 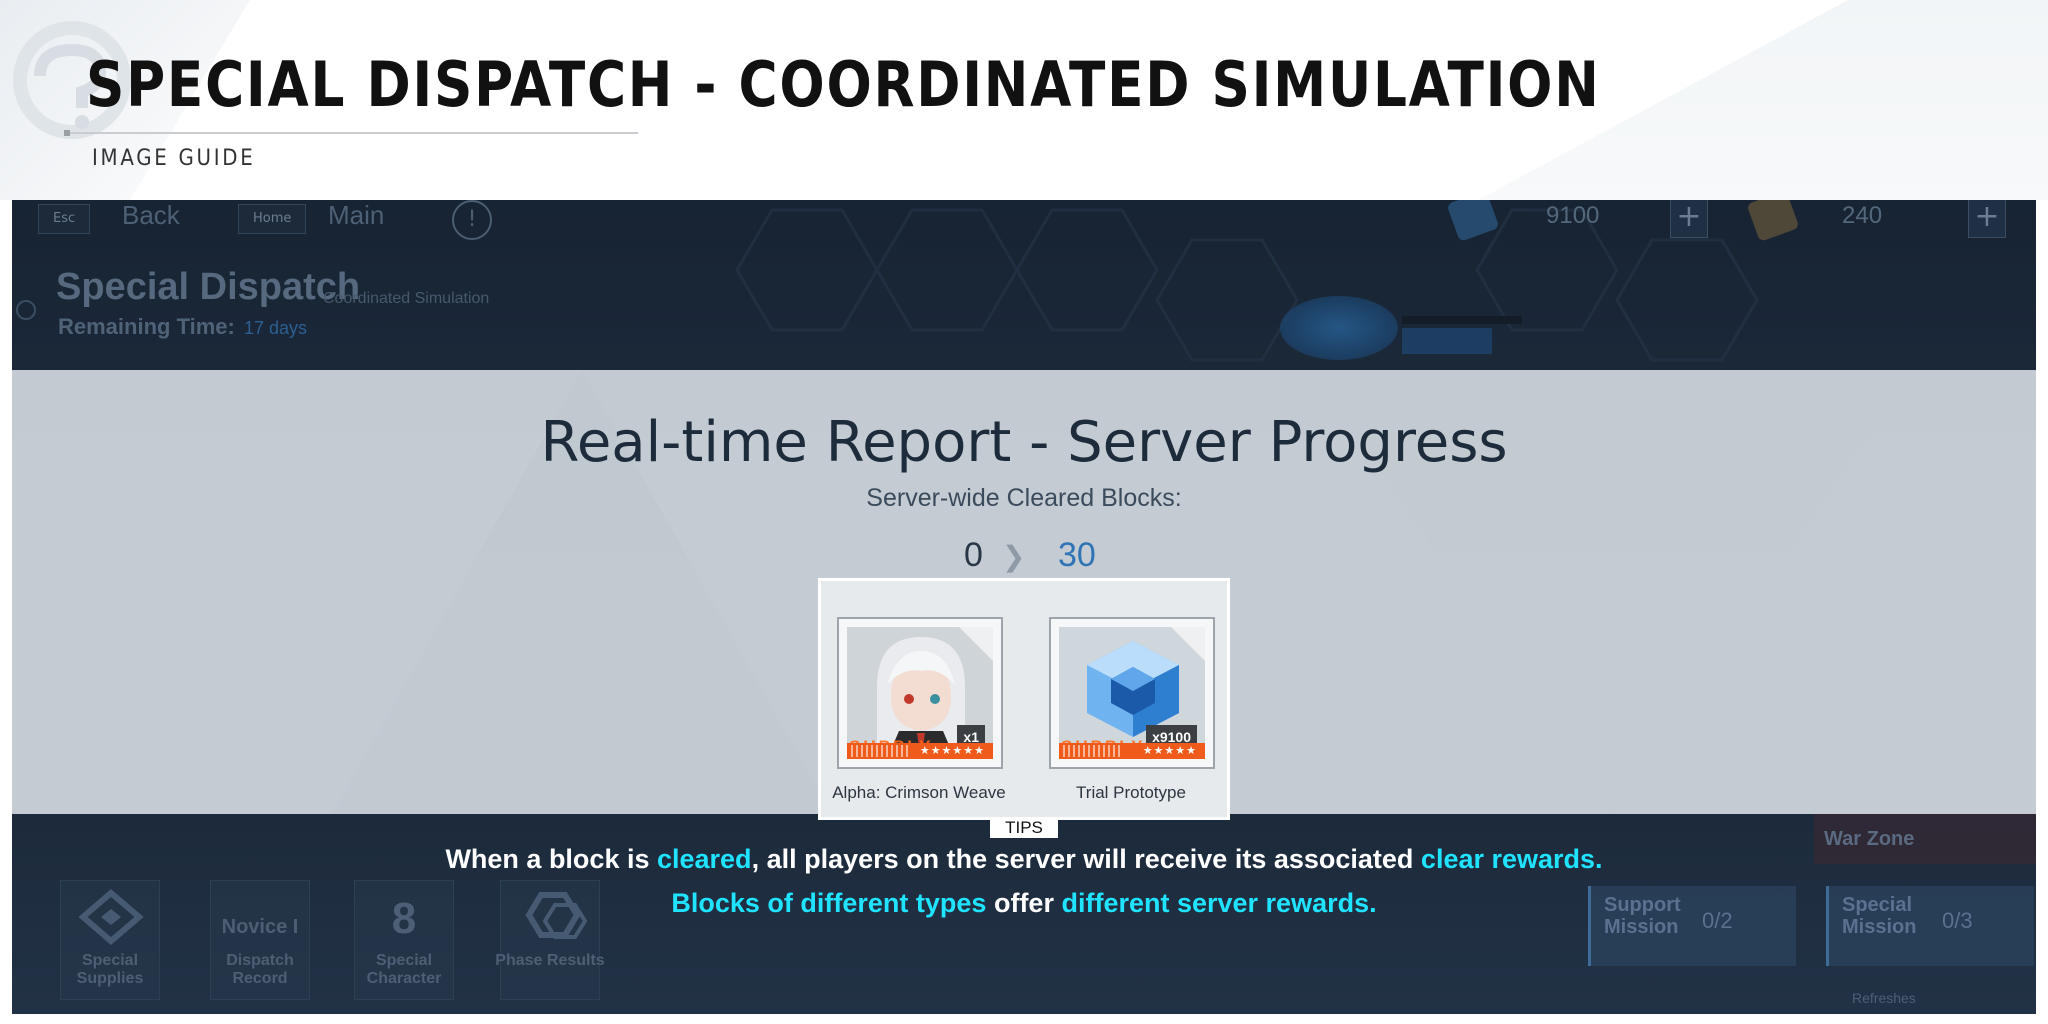 What do you see at coordinates (551, 859) in the screenshot?
I see `caption-text: When a block is` at bounding box center [551, 859].